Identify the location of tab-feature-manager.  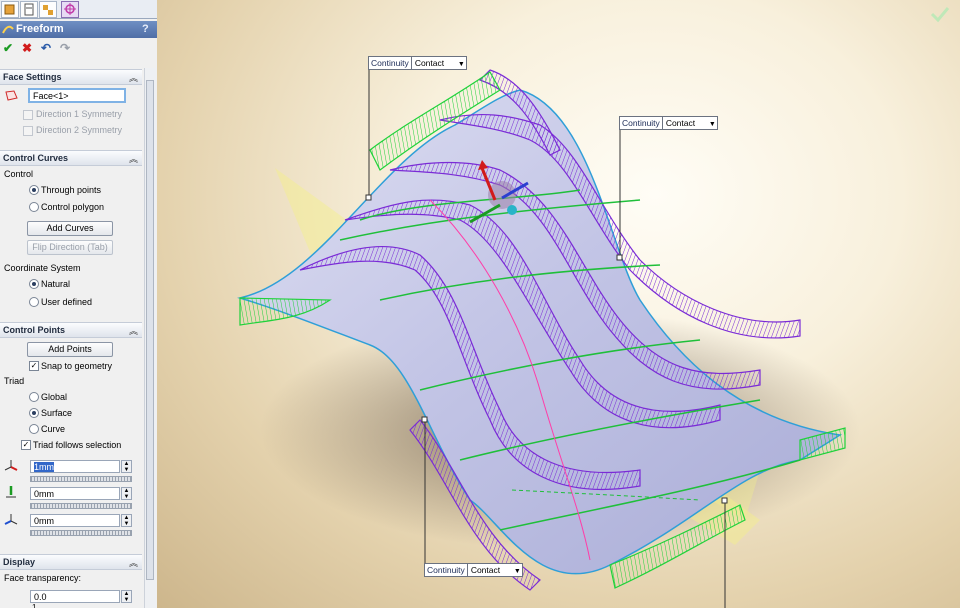
(10, 9).